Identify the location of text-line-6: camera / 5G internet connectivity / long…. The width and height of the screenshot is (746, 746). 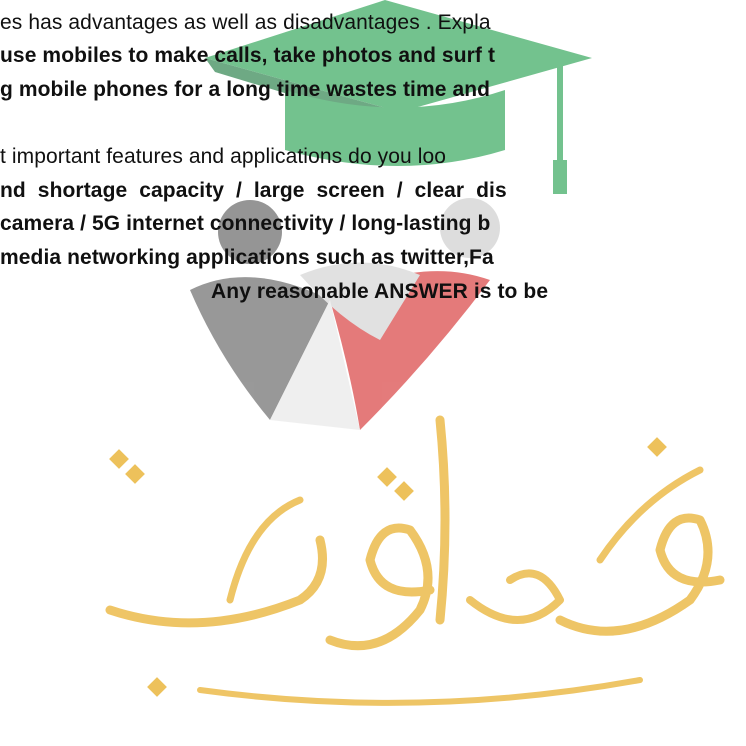
(245, 223).